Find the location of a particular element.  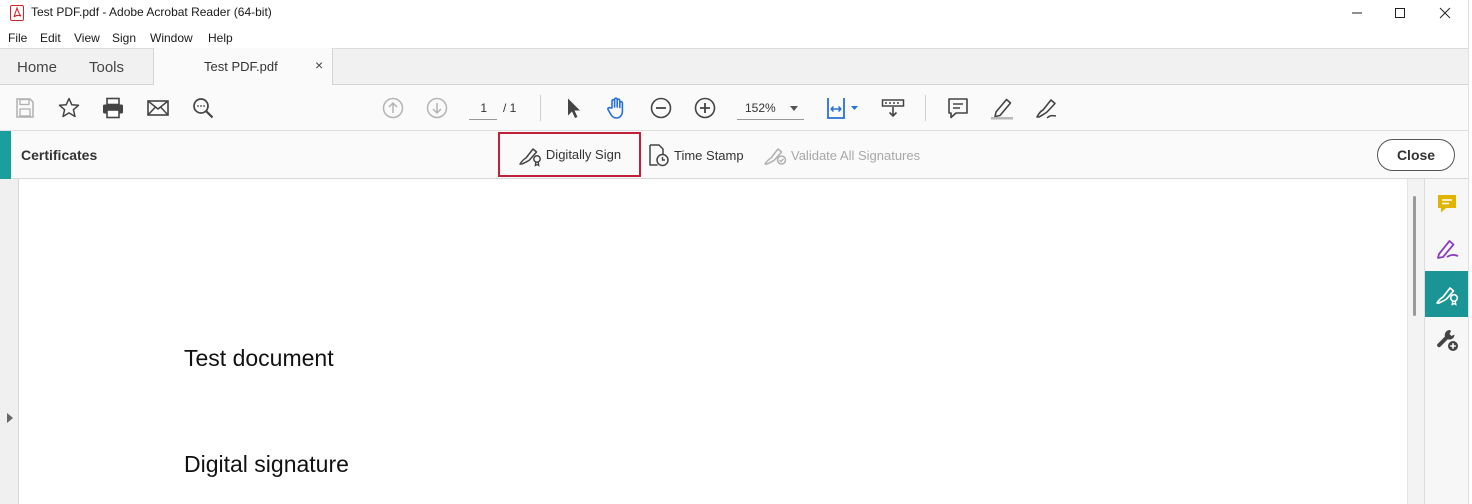

wrench-add-icon is located at coordinates (1447, 340).